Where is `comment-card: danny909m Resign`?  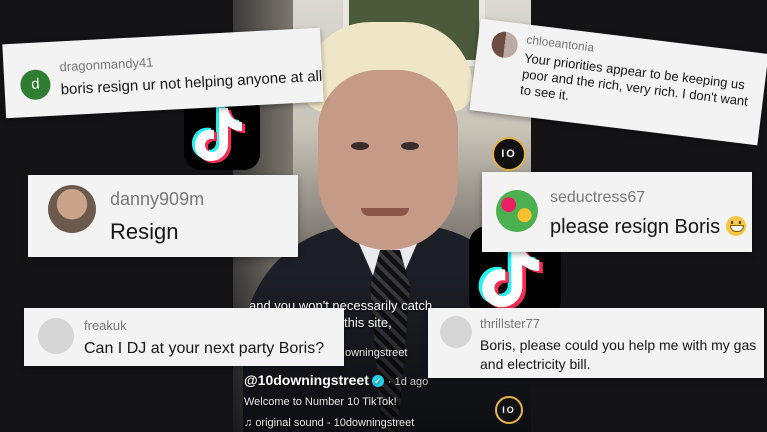
comment-card: danny909m Resign is located at coordinates (163, 216).